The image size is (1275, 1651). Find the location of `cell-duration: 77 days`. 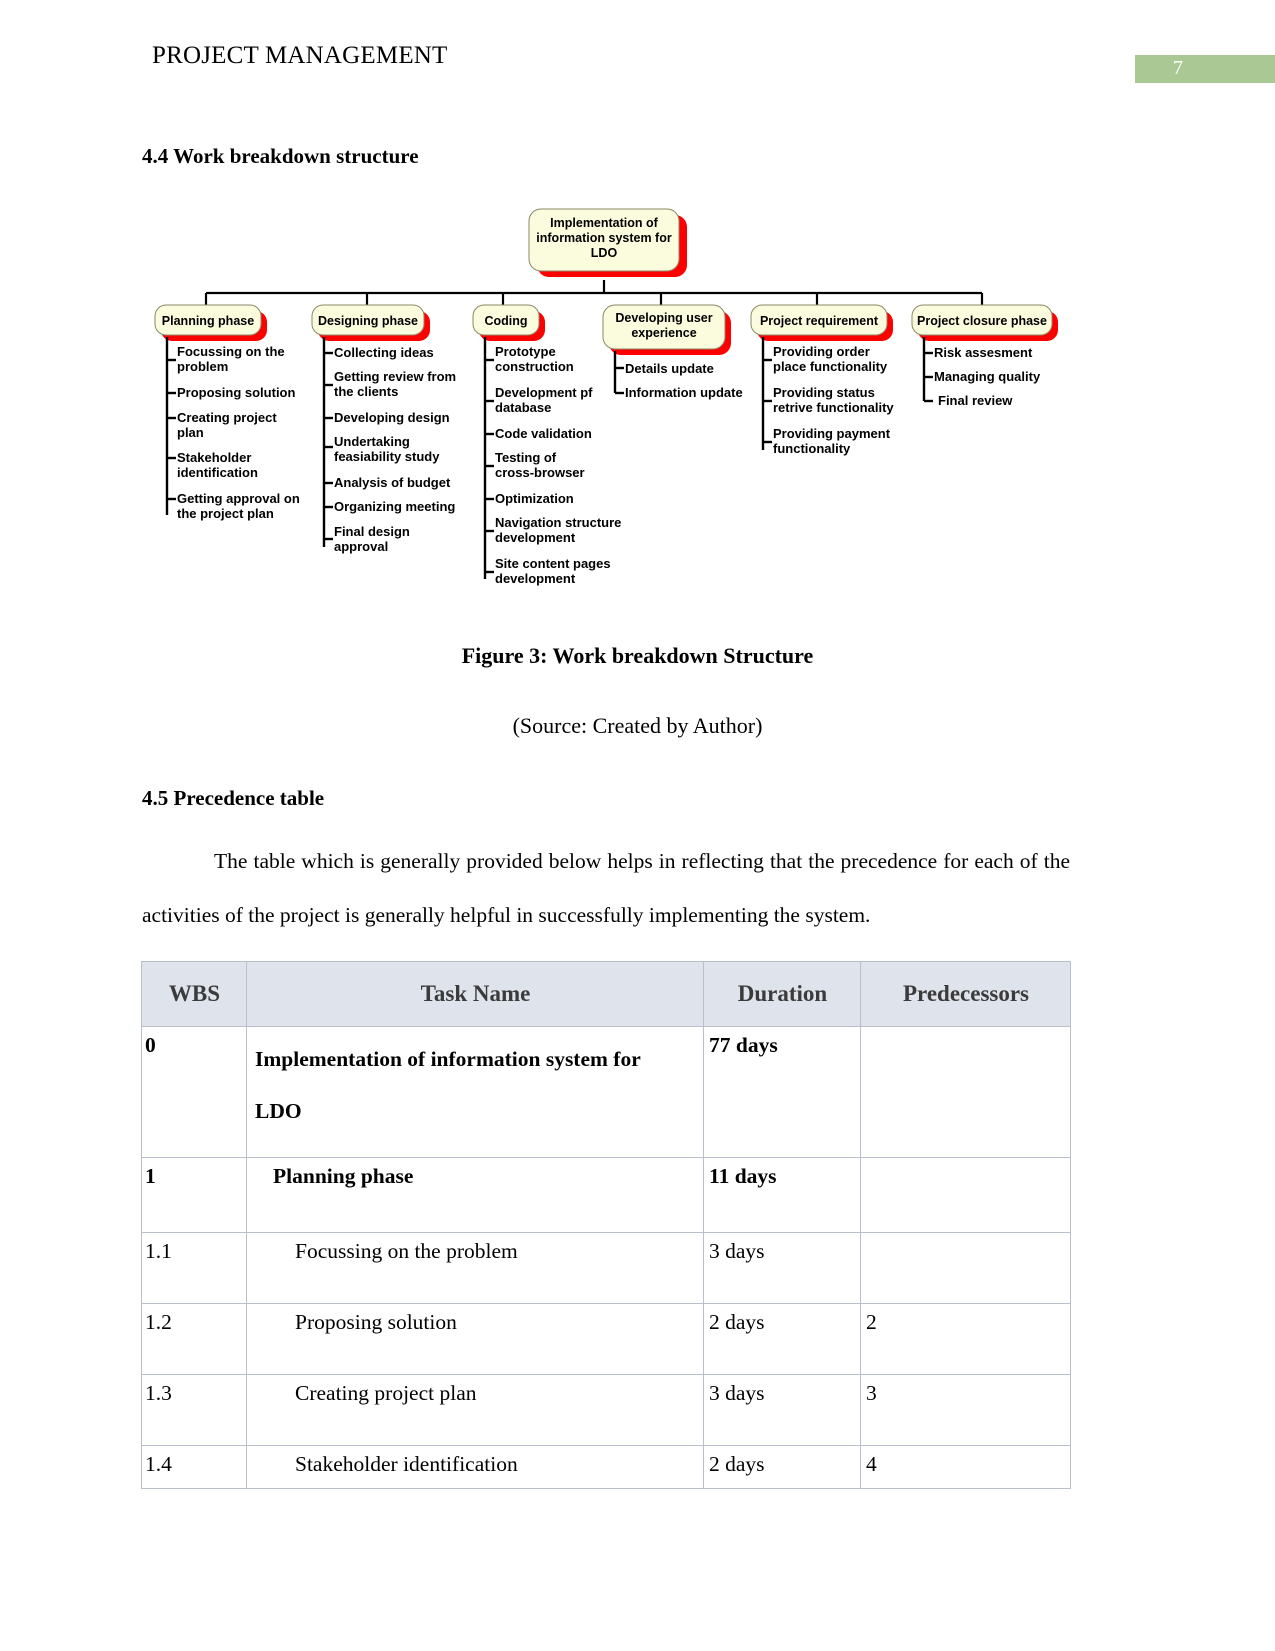

cell-duration: 77 days is located at coordinates (782, 1092).